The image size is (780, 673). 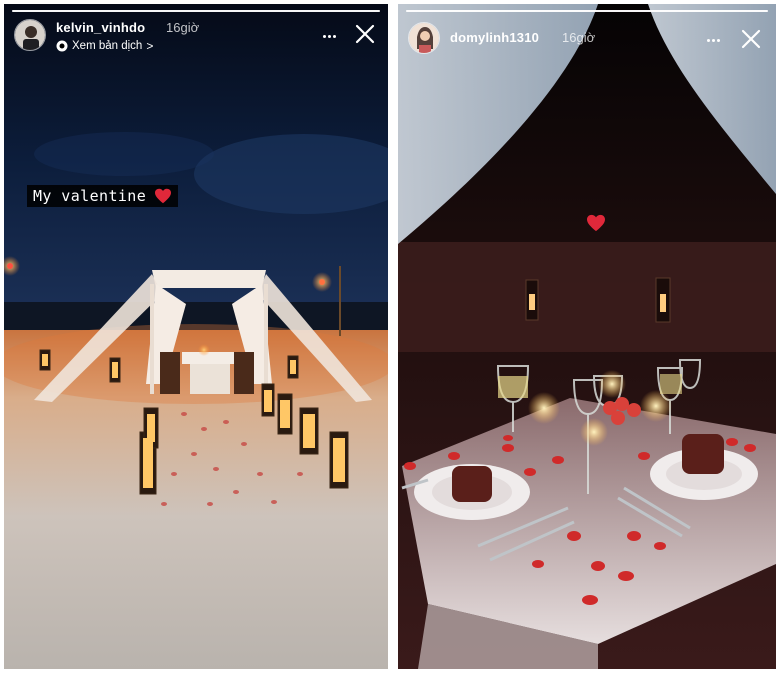 What do you see at coordinates (62, 46) in the screenshot?
I see `translate-icon` at bounding box center [62, 46].